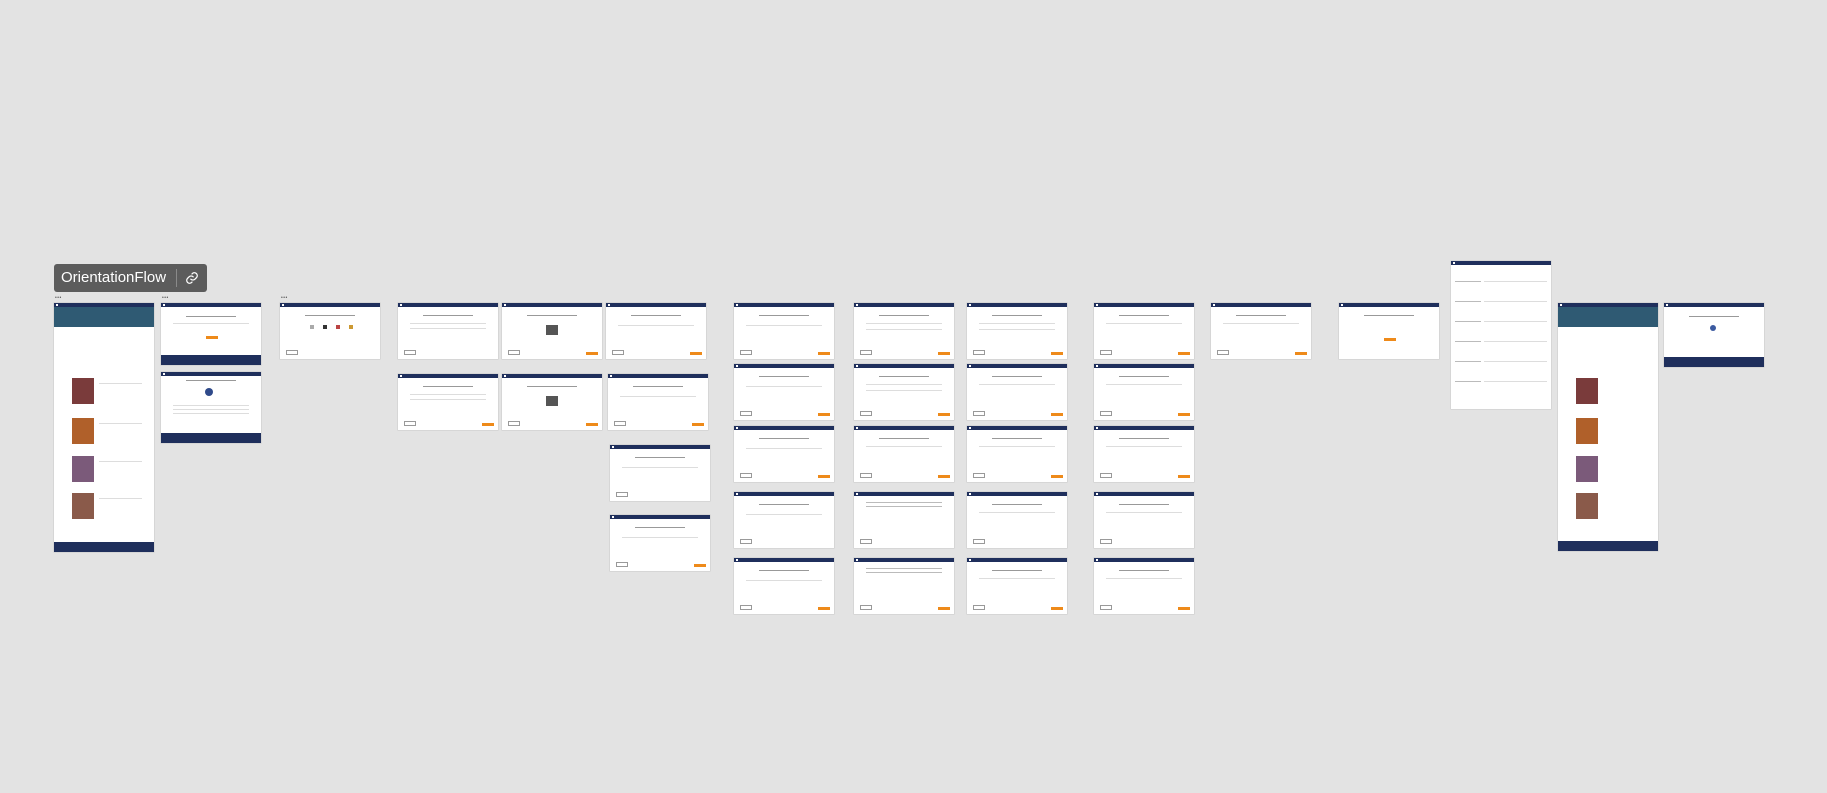 The image size is (1827, 793). Describe the element at coordinates (1389, 331) in the screenshot. I see `frame-complete` at that location.